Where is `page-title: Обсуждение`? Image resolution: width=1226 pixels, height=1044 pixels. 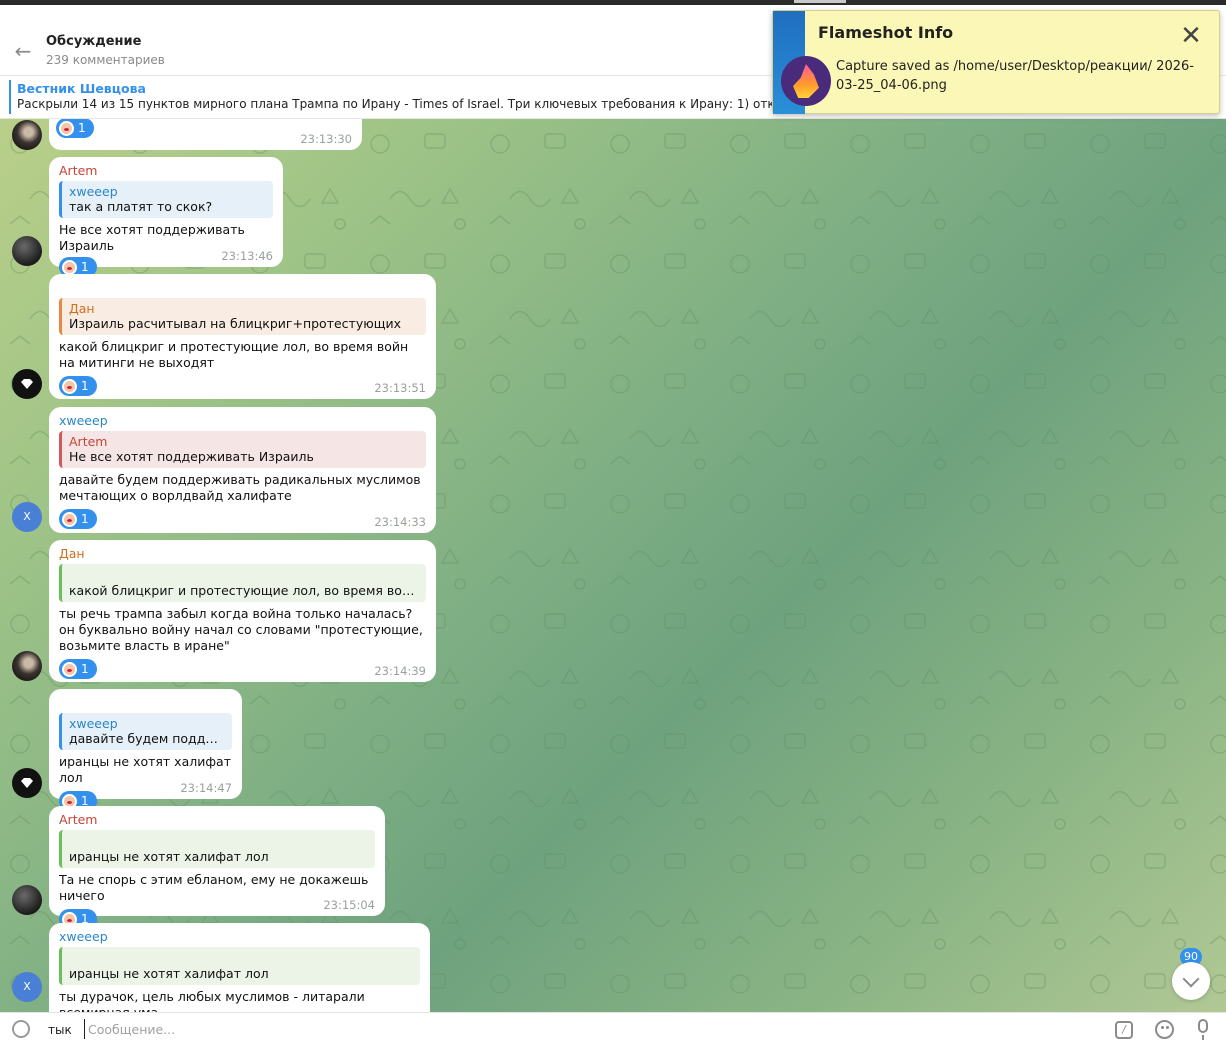
page-title: Обсуждение is located at coordinates (94, 41).